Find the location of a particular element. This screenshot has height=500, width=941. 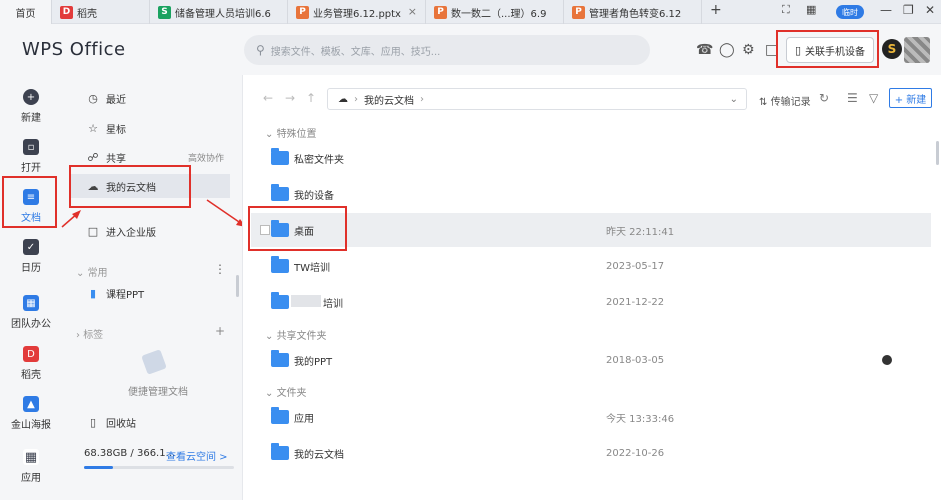

file-date: 2022-10-26 is located at coordinates (635, 453).